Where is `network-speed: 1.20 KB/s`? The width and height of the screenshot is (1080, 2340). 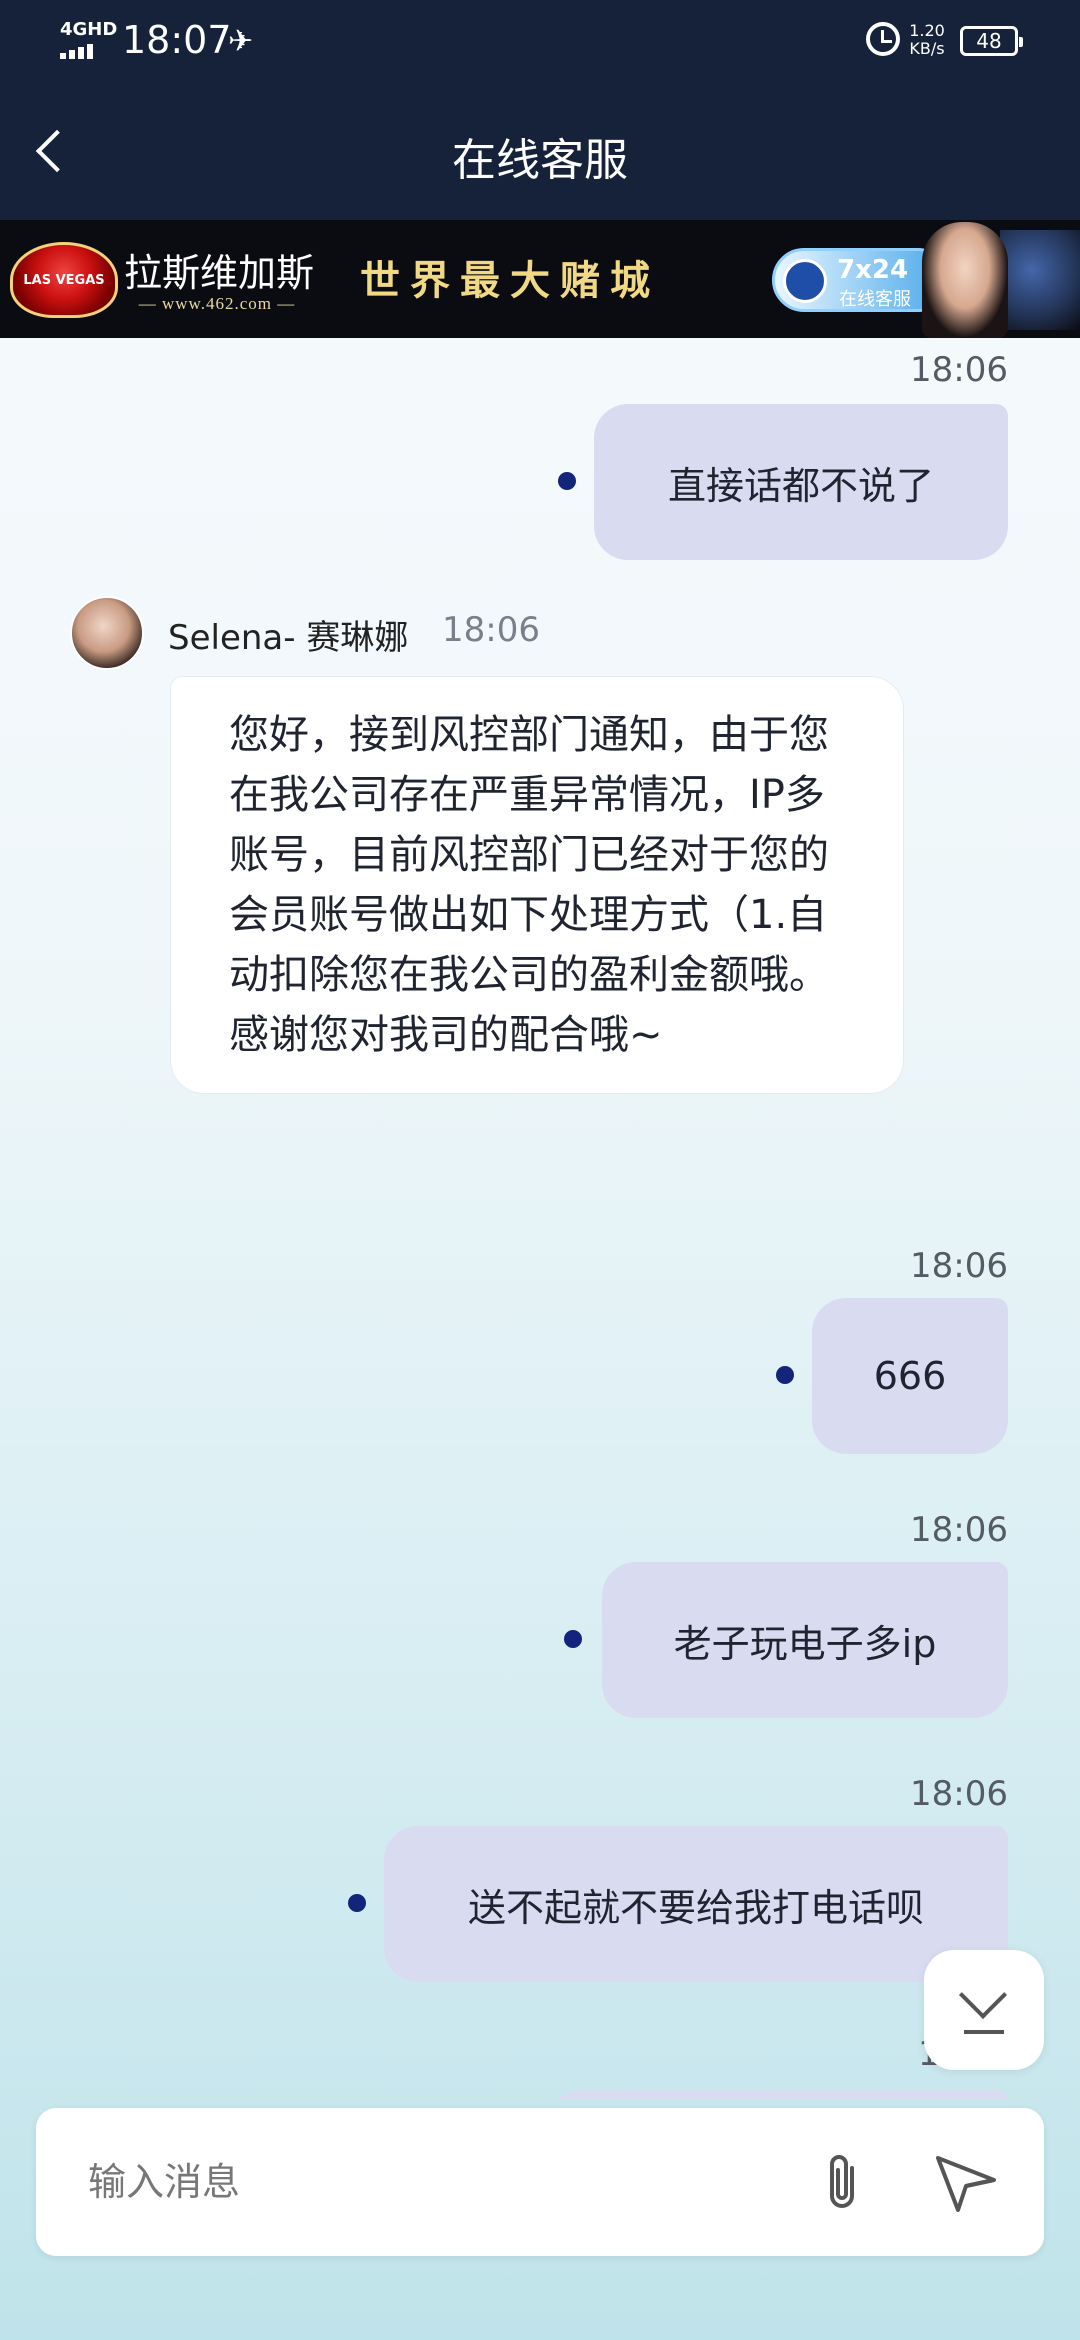
network-speed: 1.20 KB/s is located at coordinates (927, 40).